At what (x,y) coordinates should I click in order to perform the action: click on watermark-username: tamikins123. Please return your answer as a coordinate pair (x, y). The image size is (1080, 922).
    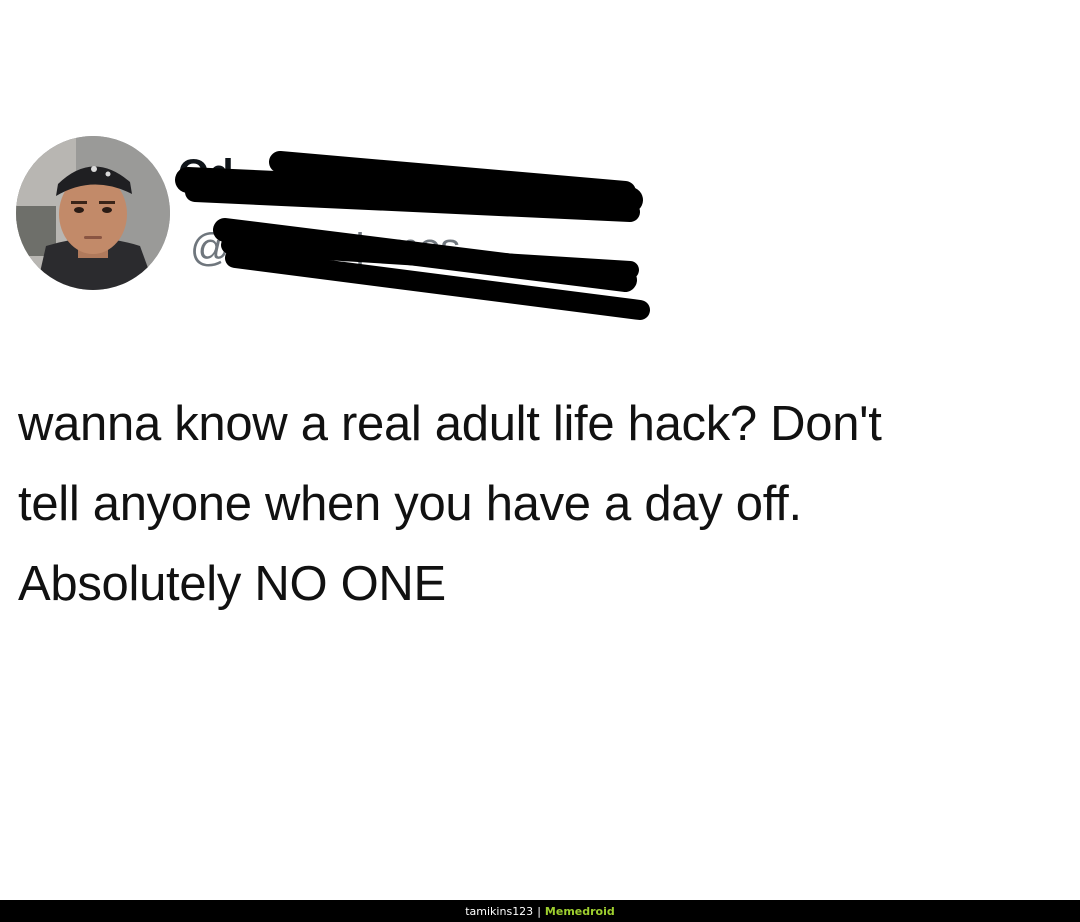
    Looking at the image, I should click on (499, 911).